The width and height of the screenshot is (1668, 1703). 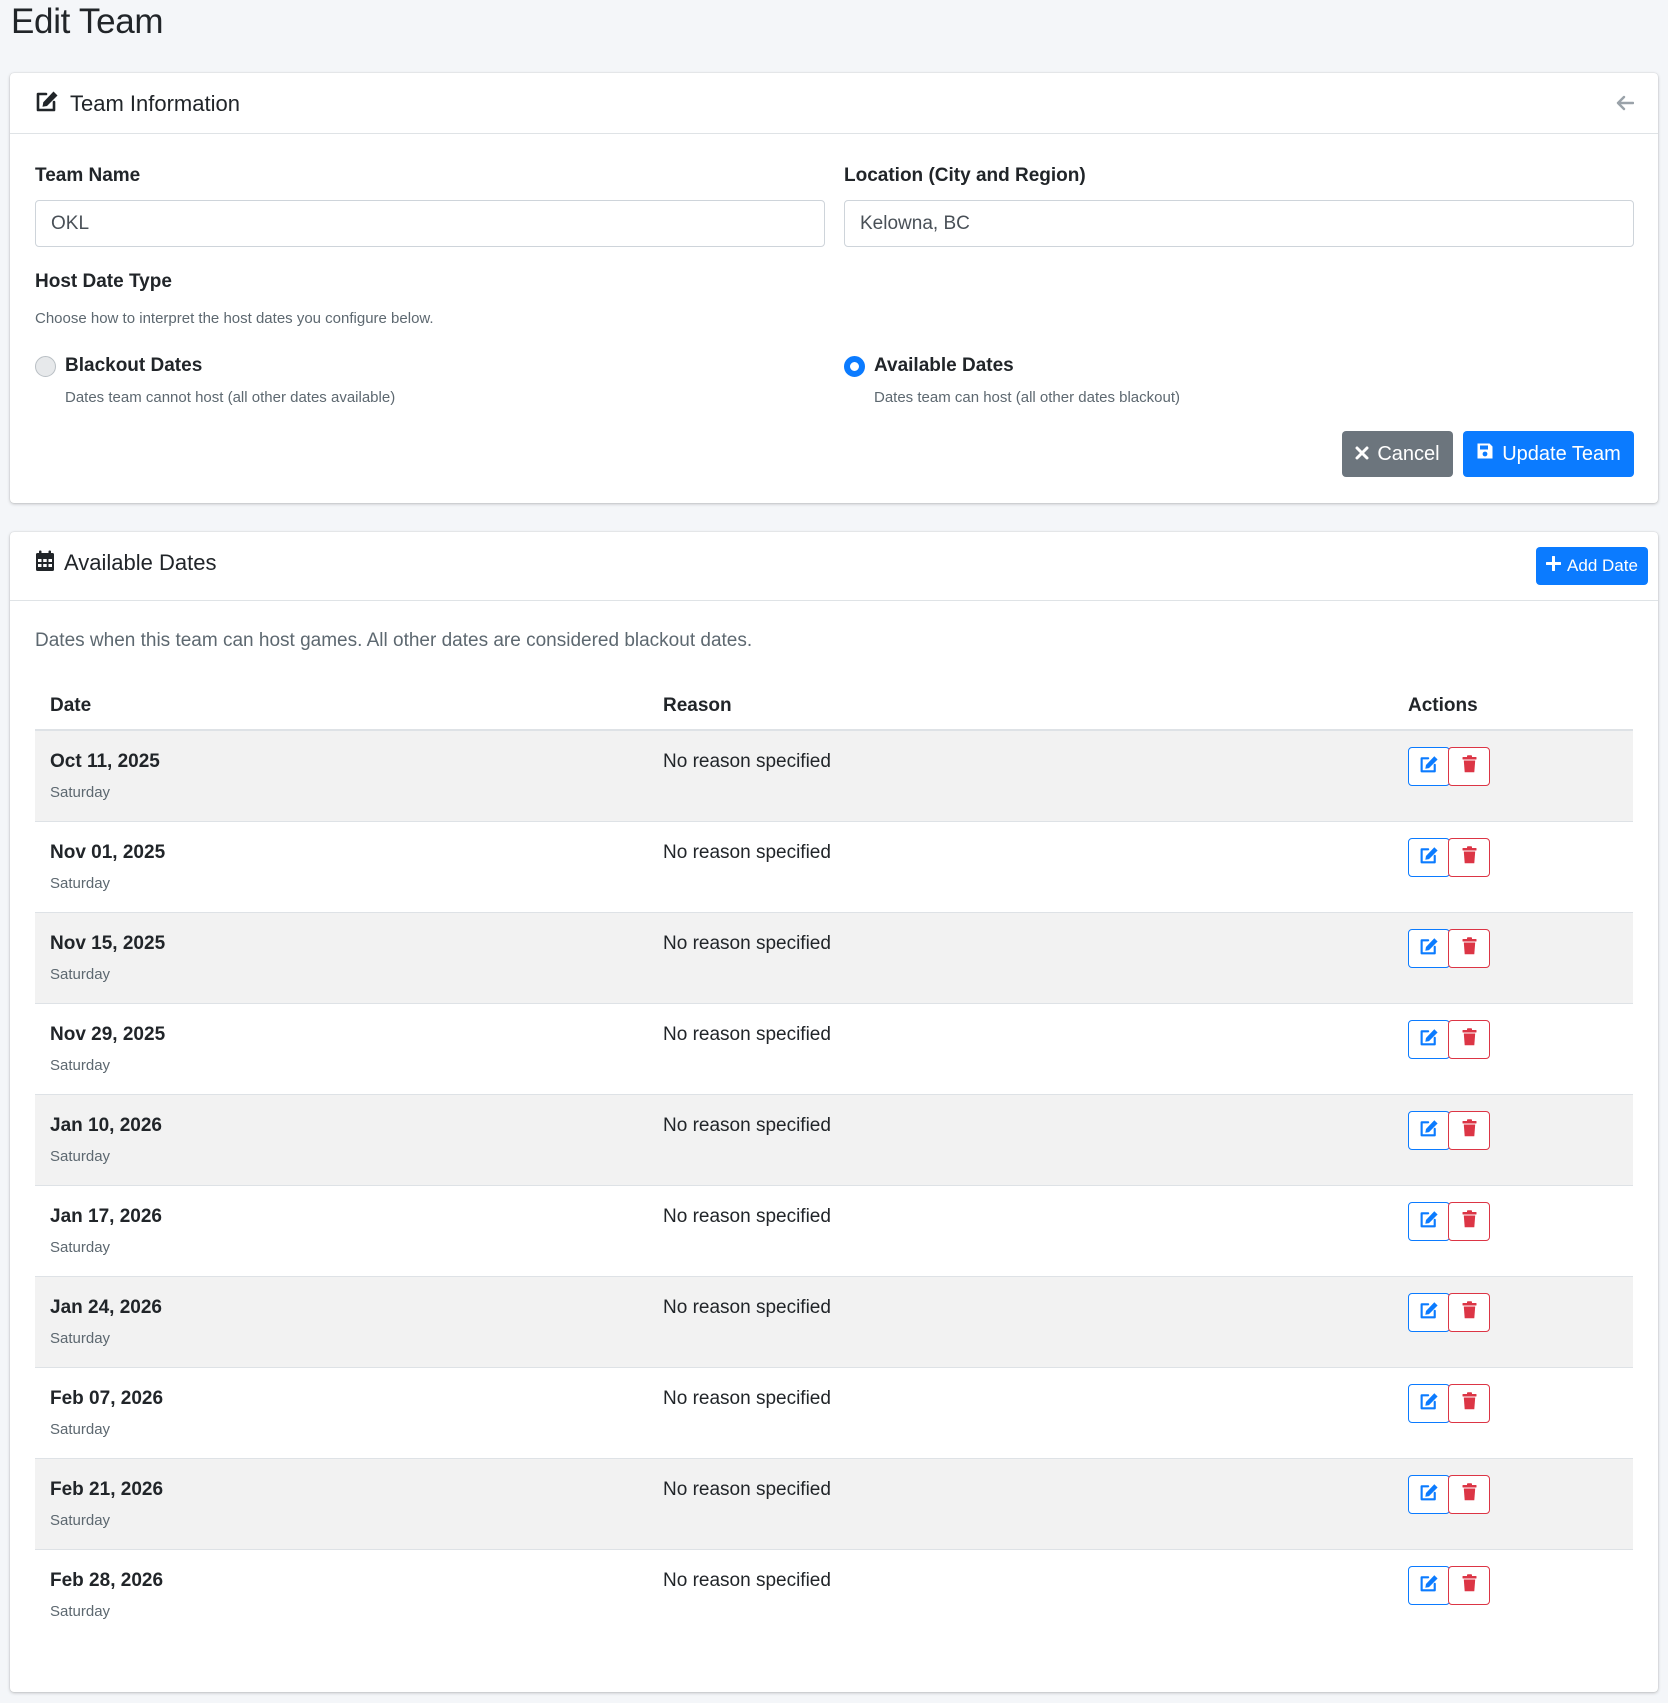 What do you see at coordinates (1485, 454) in the screenshot?
I see `save-icon` at bounding box center [1485, 454].